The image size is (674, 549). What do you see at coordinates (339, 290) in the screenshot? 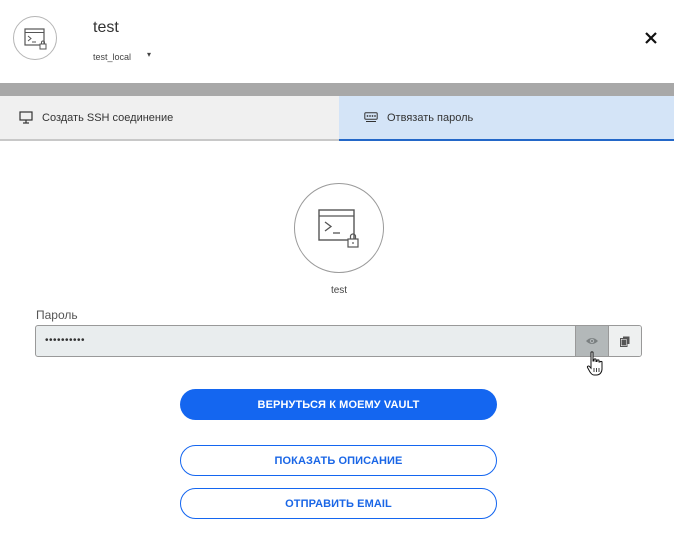
I see `item-name: test` at bounding box center [339, 290].